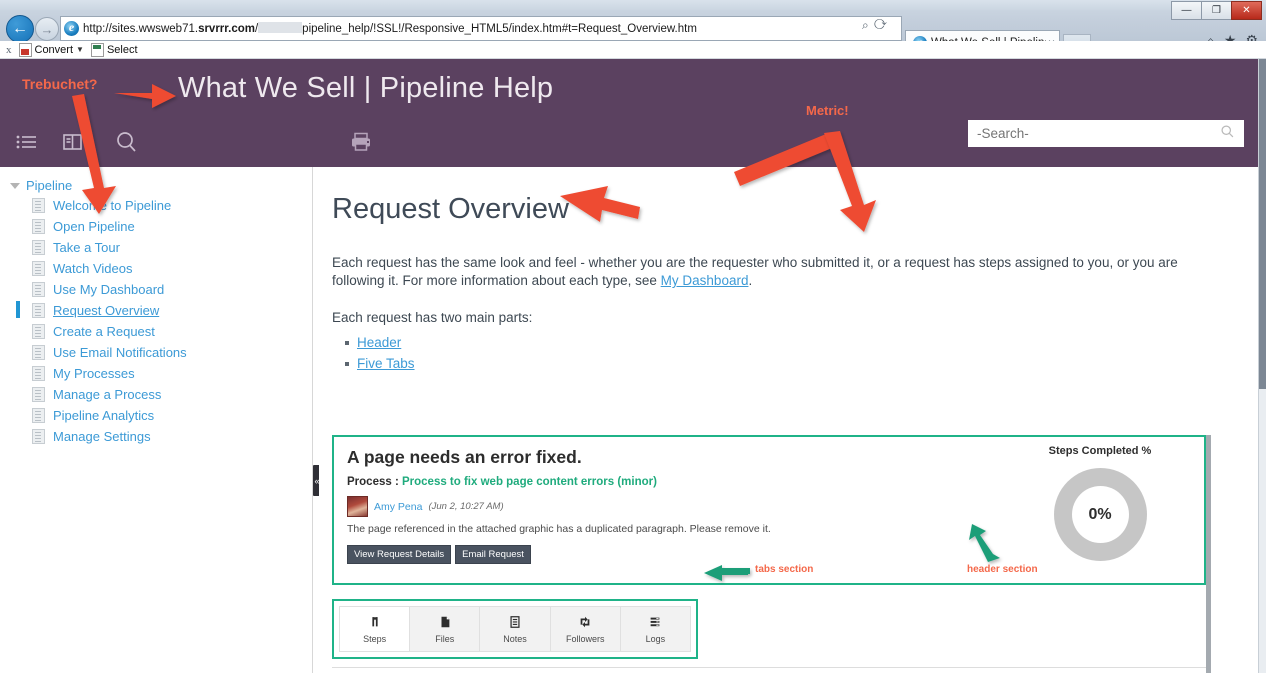 The image size is (1266, 673). I want to click on list-item: Five Tabs, so click(794, 363).